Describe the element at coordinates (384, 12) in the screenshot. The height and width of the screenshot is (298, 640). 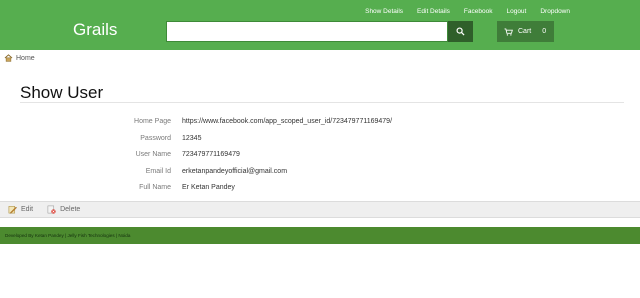
I see `nav-show-details: Show Details` at that location.